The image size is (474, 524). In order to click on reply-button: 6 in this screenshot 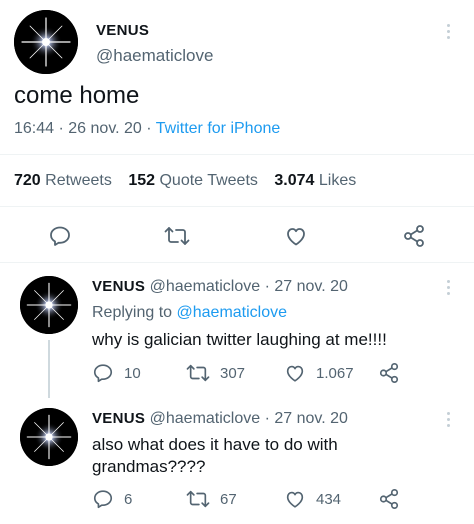, I will do `click(112, 499)`.